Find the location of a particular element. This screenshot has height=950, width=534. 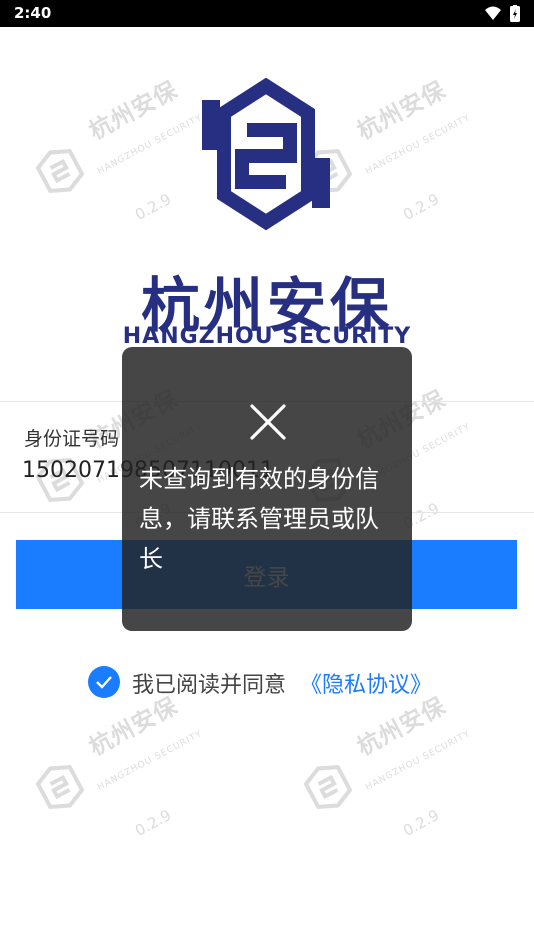

agreement-checkbox is located at coordinates (104, 682).